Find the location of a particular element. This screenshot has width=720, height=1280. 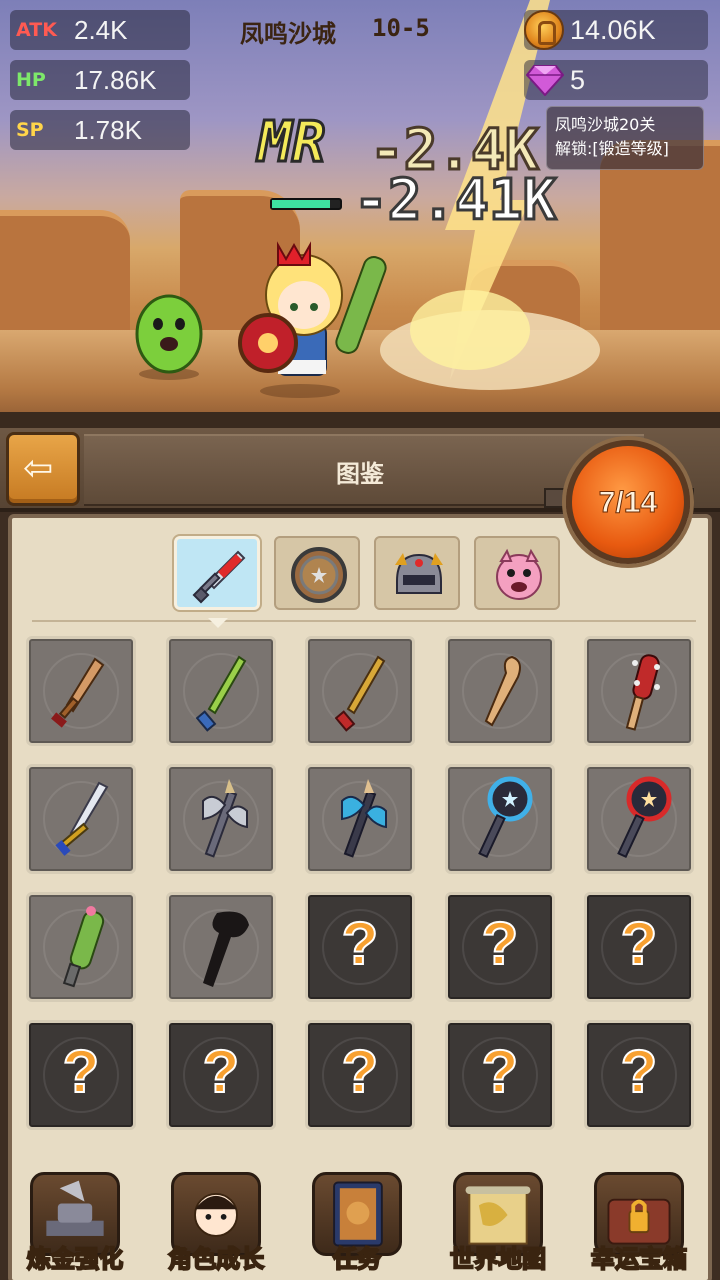

skill-text: MR is located at coordinates (291, 143).